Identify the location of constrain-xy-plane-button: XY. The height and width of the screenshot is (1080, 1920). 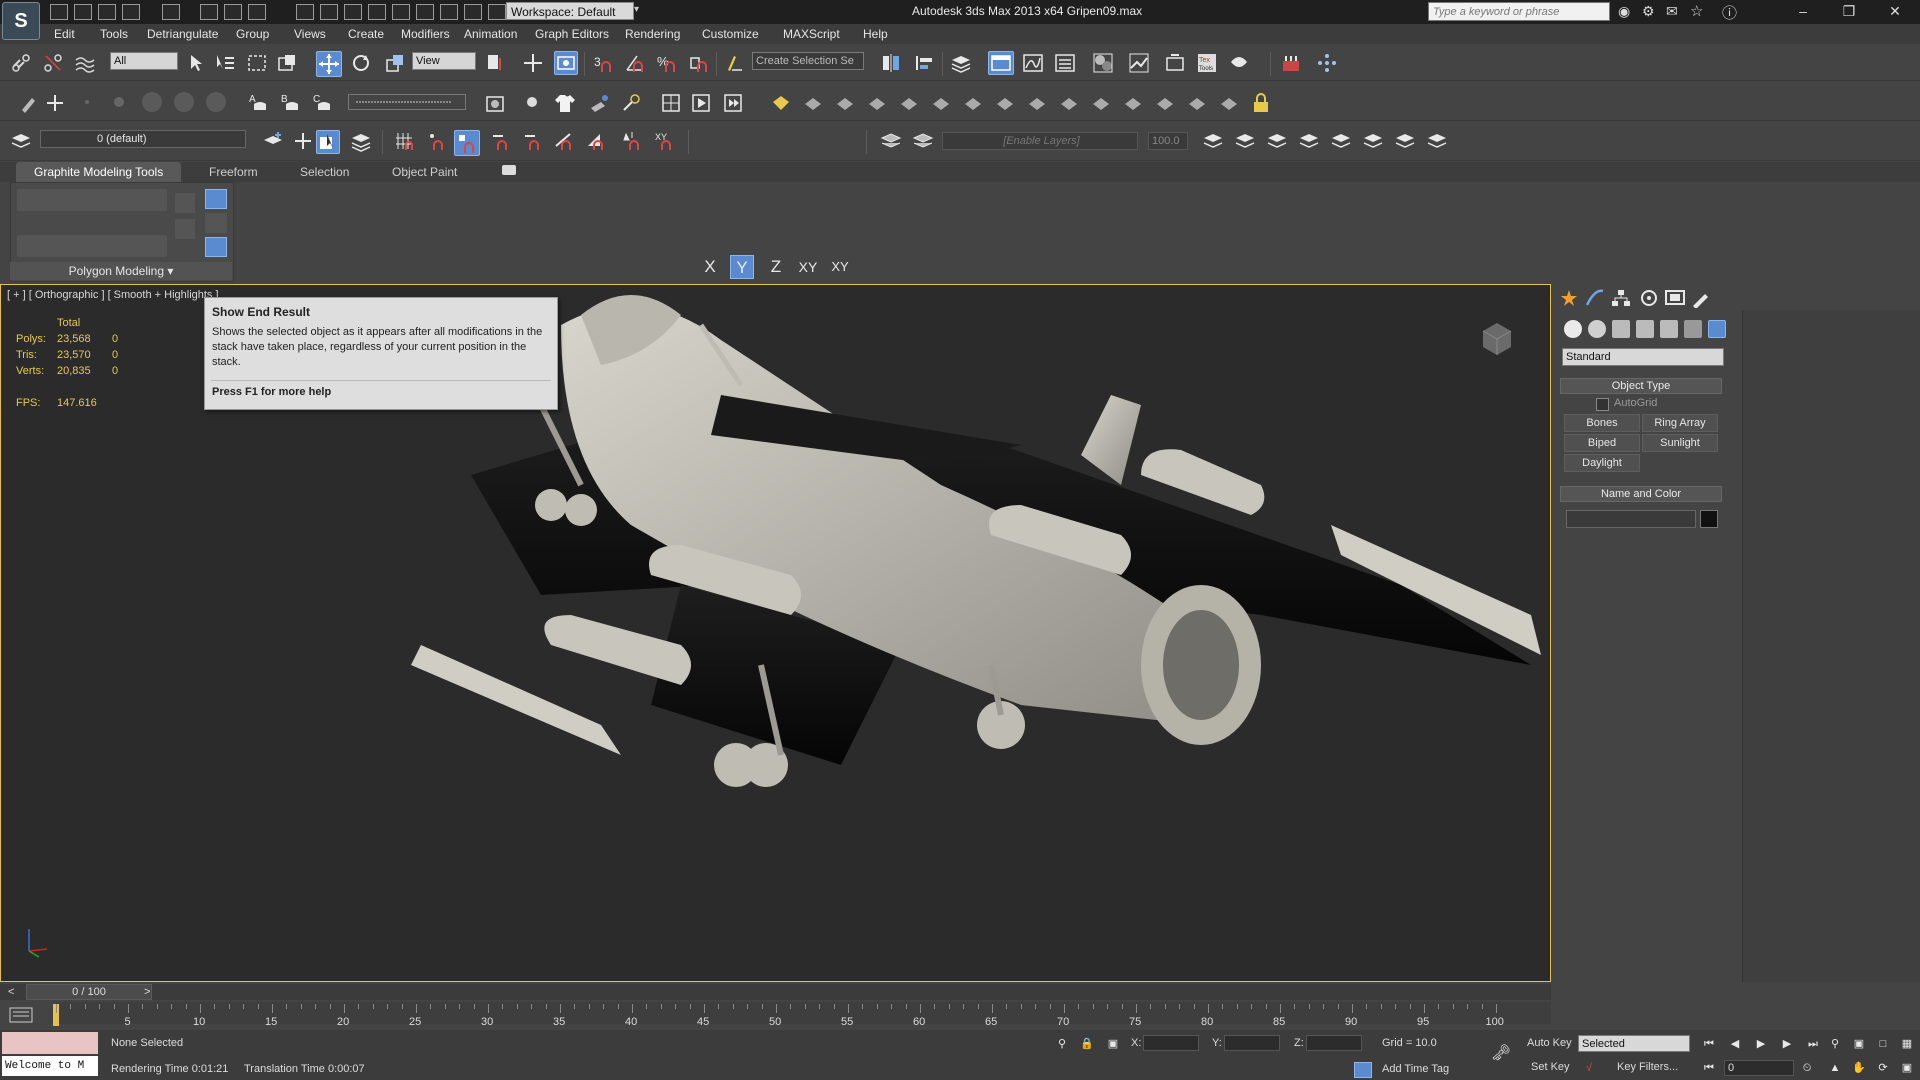
(840, 267).